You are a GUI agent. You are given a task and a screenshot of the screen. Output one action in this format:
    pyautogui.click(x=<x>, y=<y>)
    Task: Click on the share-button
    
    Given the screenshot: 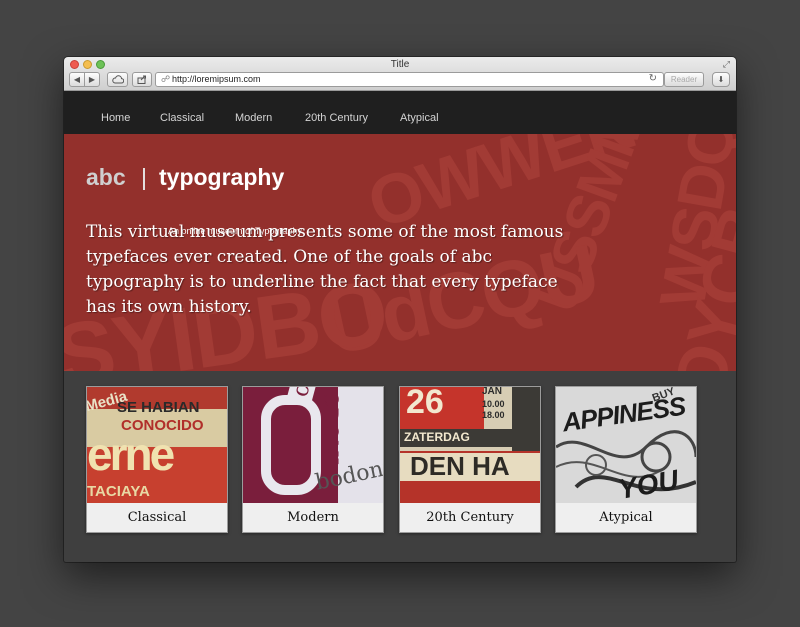 What is the action you would take?
    pyautogui.click(x=142, y=79)
    